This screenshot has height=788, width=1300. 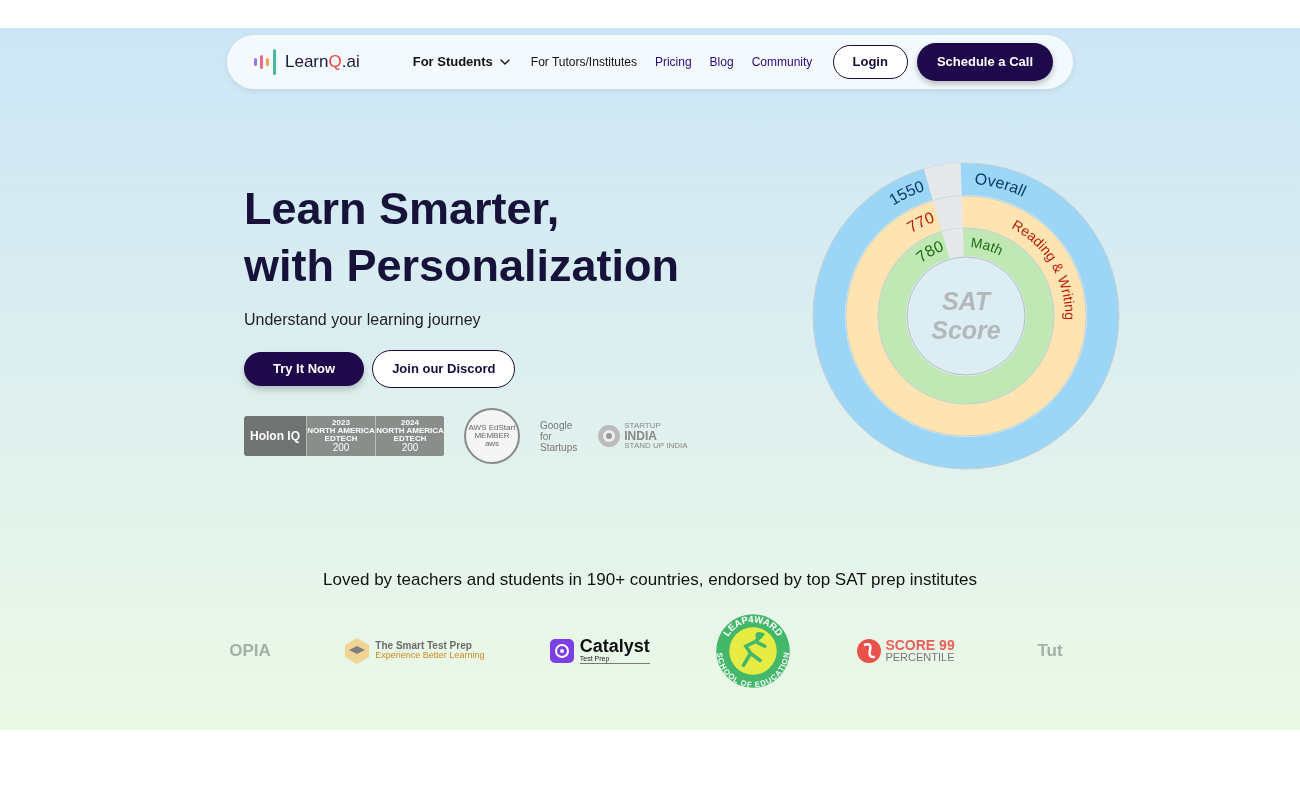 What do you see at coordinates (920, 645) in the screenshot?
I see `partner-name: SCORE 99` at bounding box center [920, 645].